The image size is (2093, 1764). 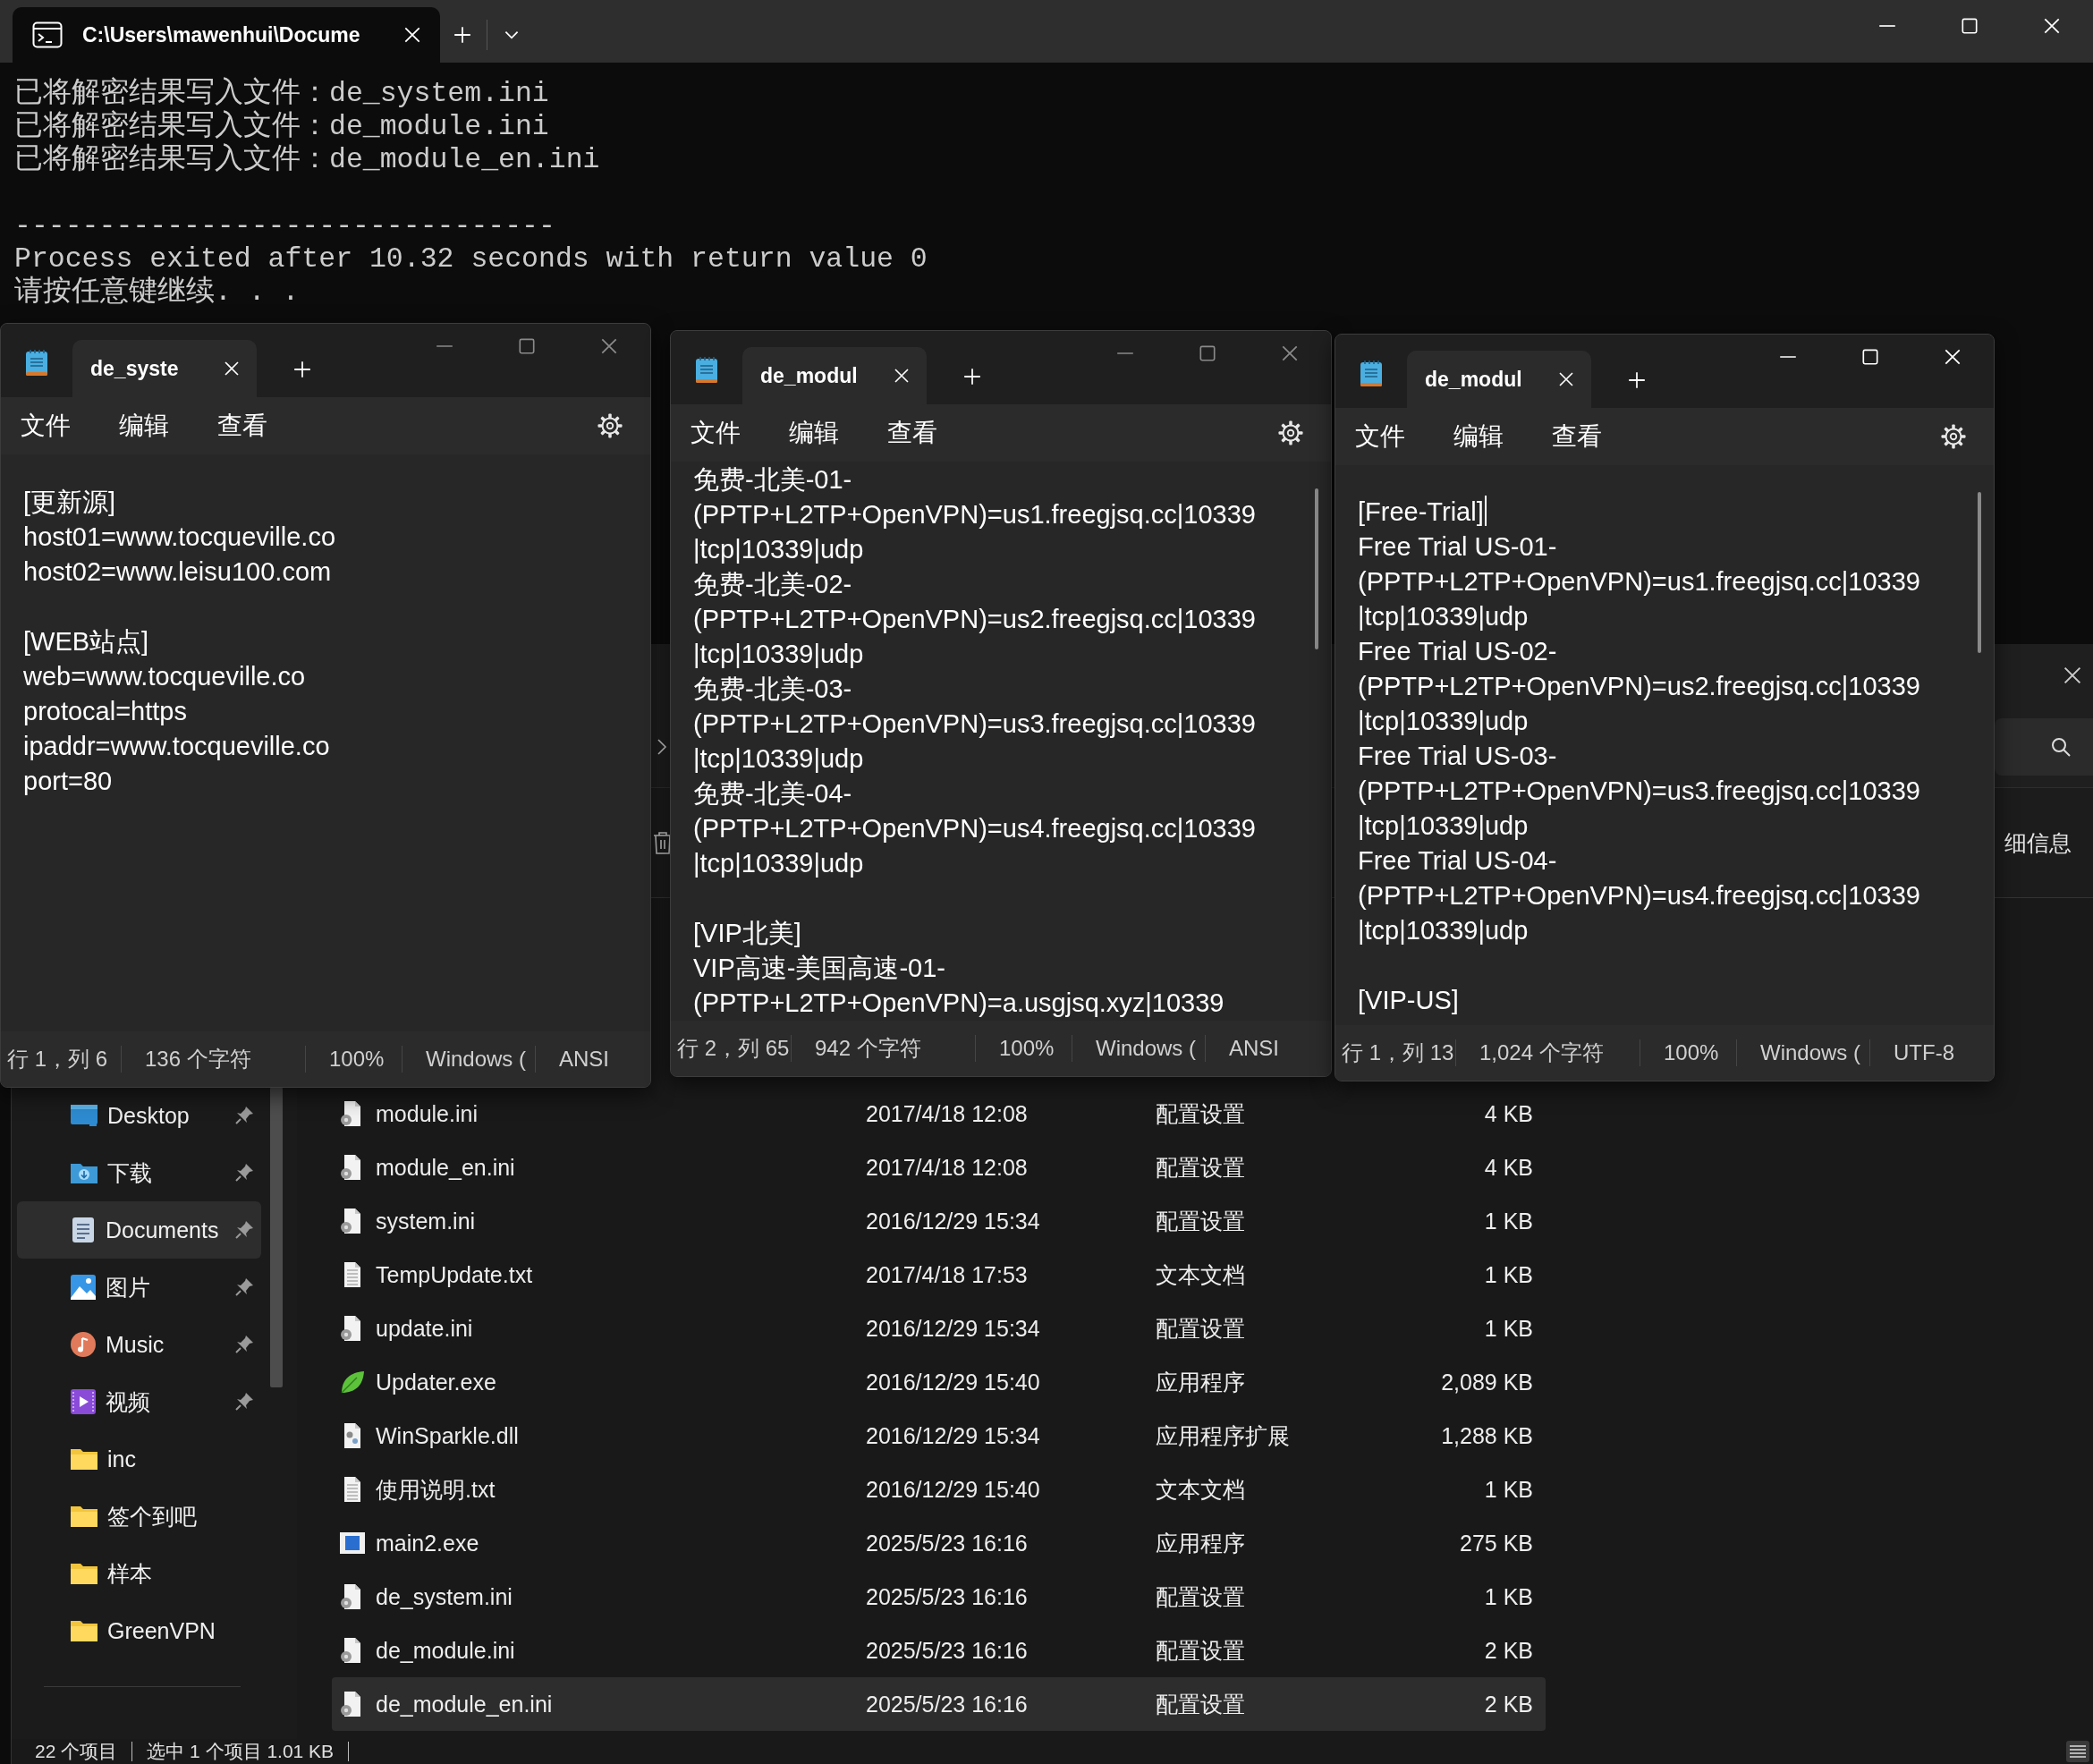 I want to click on file-row: module_en.ini 2017/4/18 12:08 配置设置 4 KB, so click(x=939, y=1167).